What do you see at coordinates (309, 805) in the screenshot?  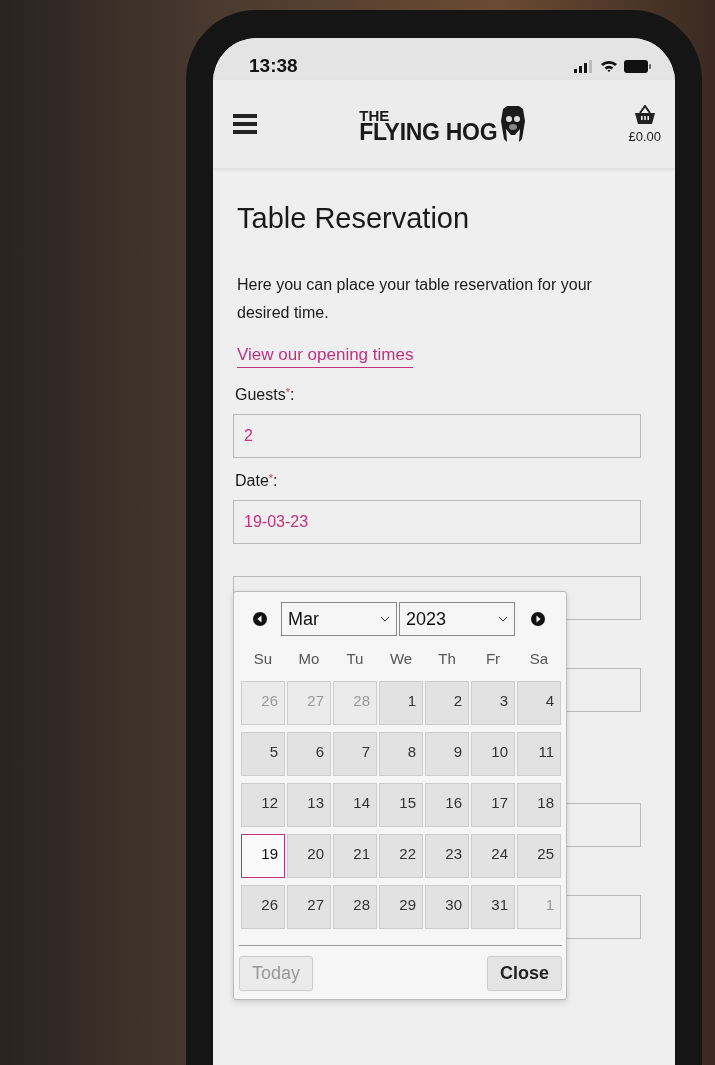 I see `day-cell: 13` at bounding box center [309, 805].